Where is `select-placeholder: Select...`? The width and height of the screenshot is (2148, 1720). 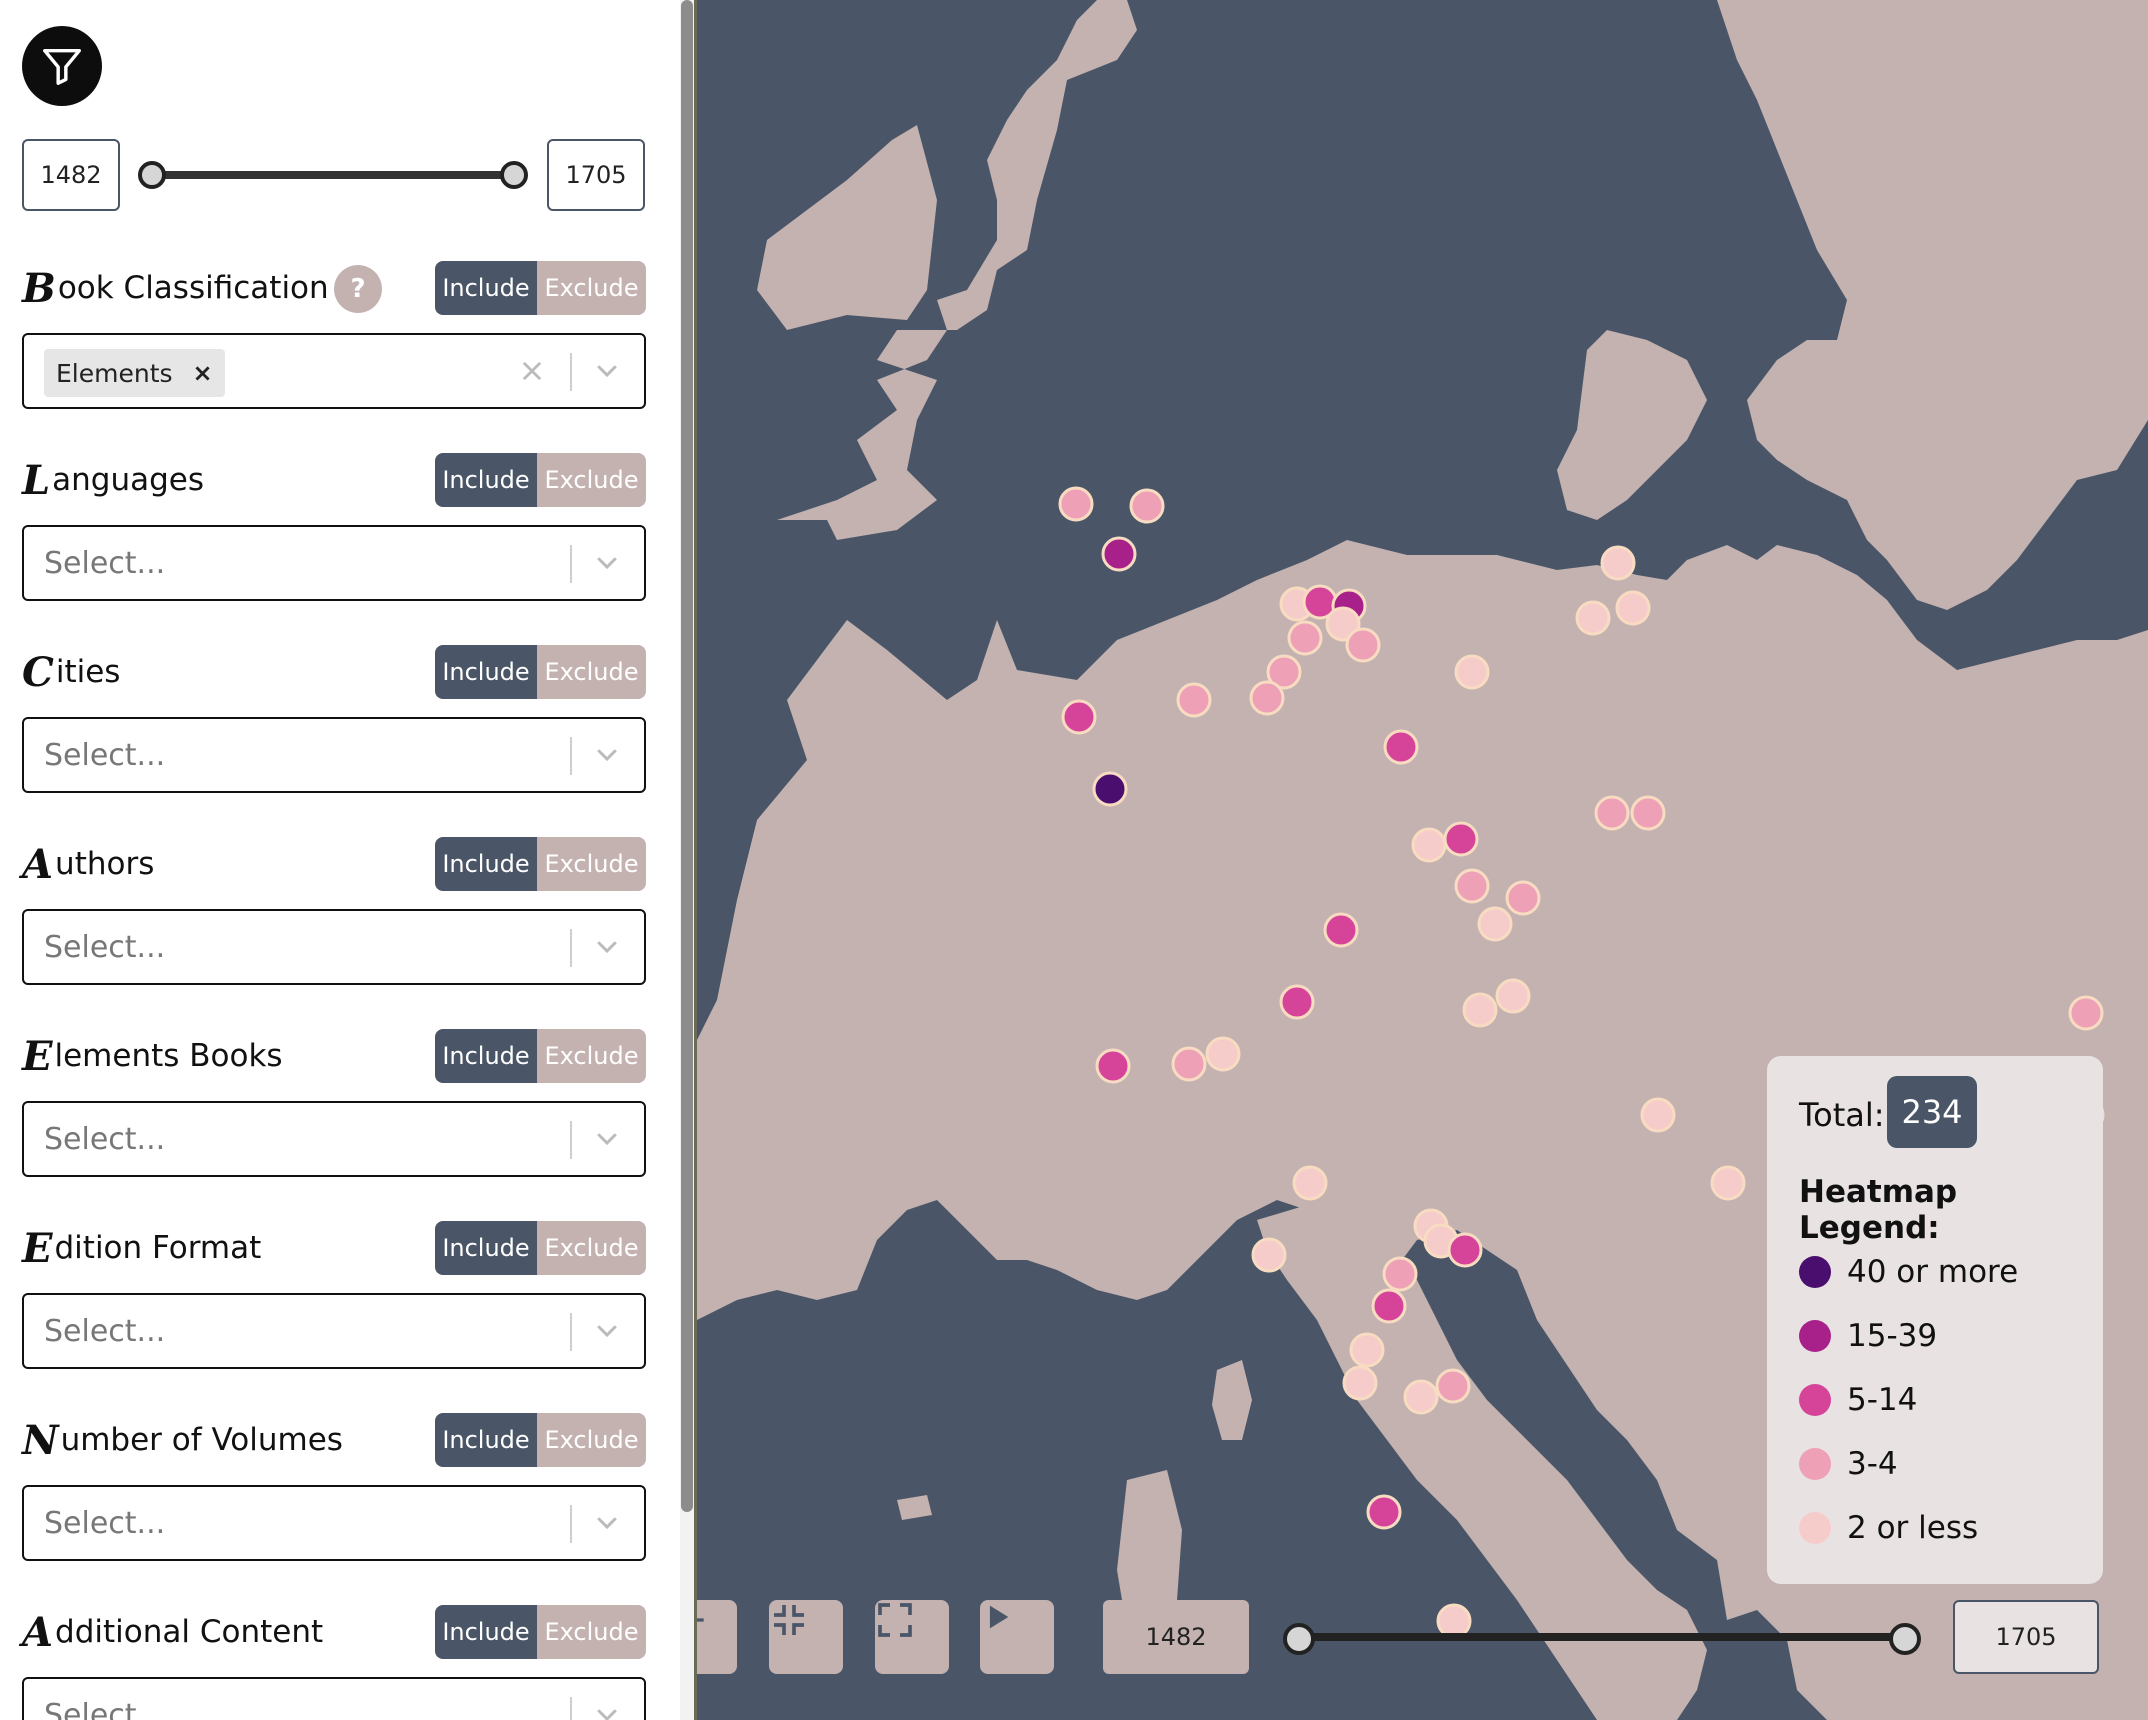
select-placeholder: Select... is located at coordinates (105, 947).